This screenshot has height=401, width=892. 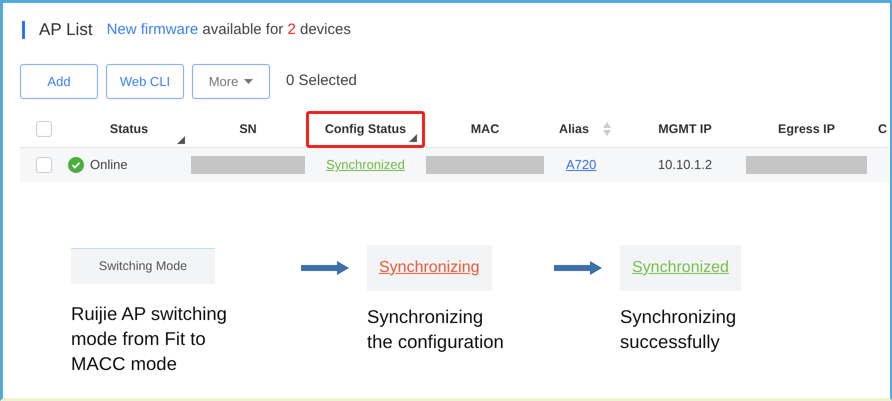 I want to click on step-caption: Synchronizing successfully, so click(x=679, y=329).